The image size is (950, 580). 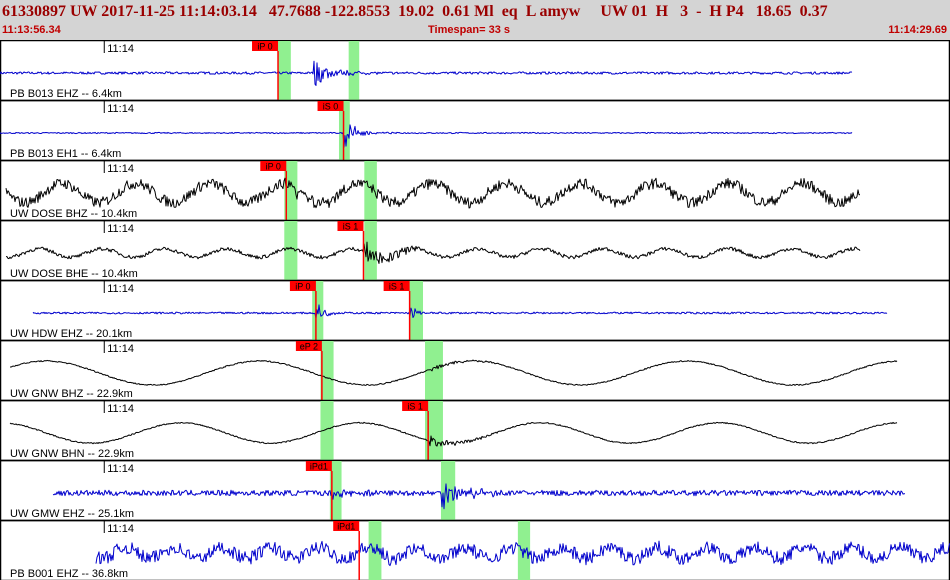 I want to click on station-label: UW HDW EHZ -- 20.1km, so click(x=71, y=334).